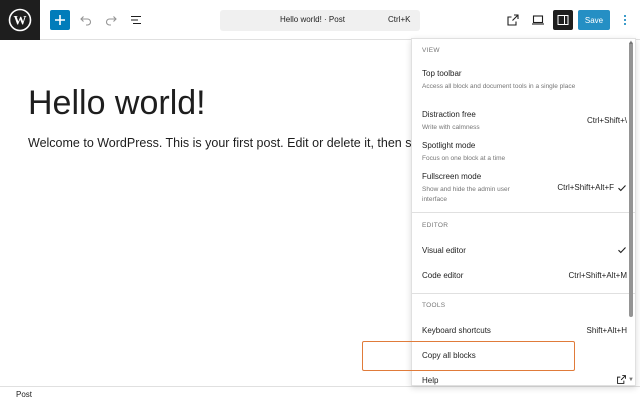 The image size is (640, 402). Describe the element at coordinates (606, 330) in the screenshot. I see `menu-item-shortcut: Shift+Alt+H` at that location.